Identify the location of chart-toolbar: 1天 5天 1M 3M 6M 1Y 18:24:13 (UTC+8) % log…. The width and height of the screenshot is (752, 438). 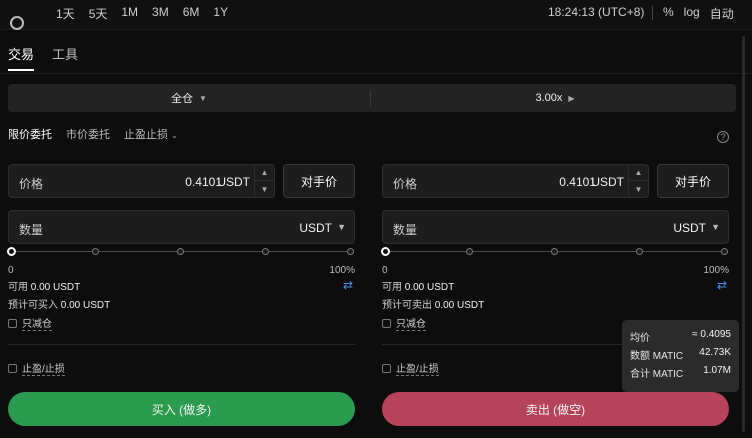
(376, 15).